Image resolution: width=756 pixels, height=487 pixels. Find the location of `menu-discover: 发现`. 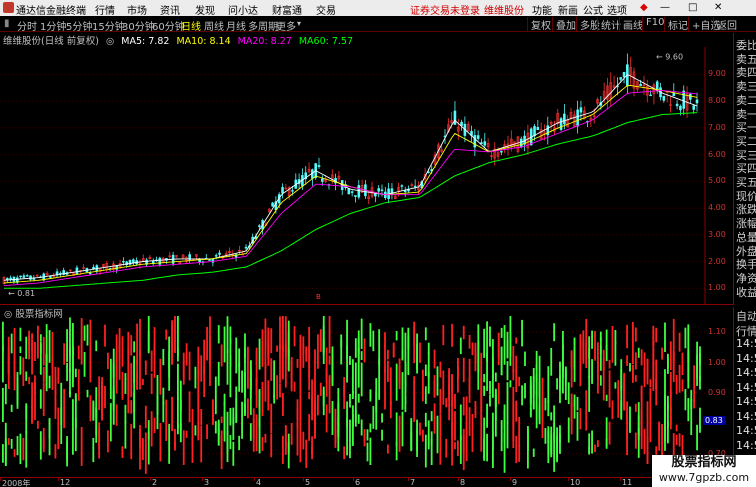

menu-discover: 发现 is located at coordinates (205, 9).